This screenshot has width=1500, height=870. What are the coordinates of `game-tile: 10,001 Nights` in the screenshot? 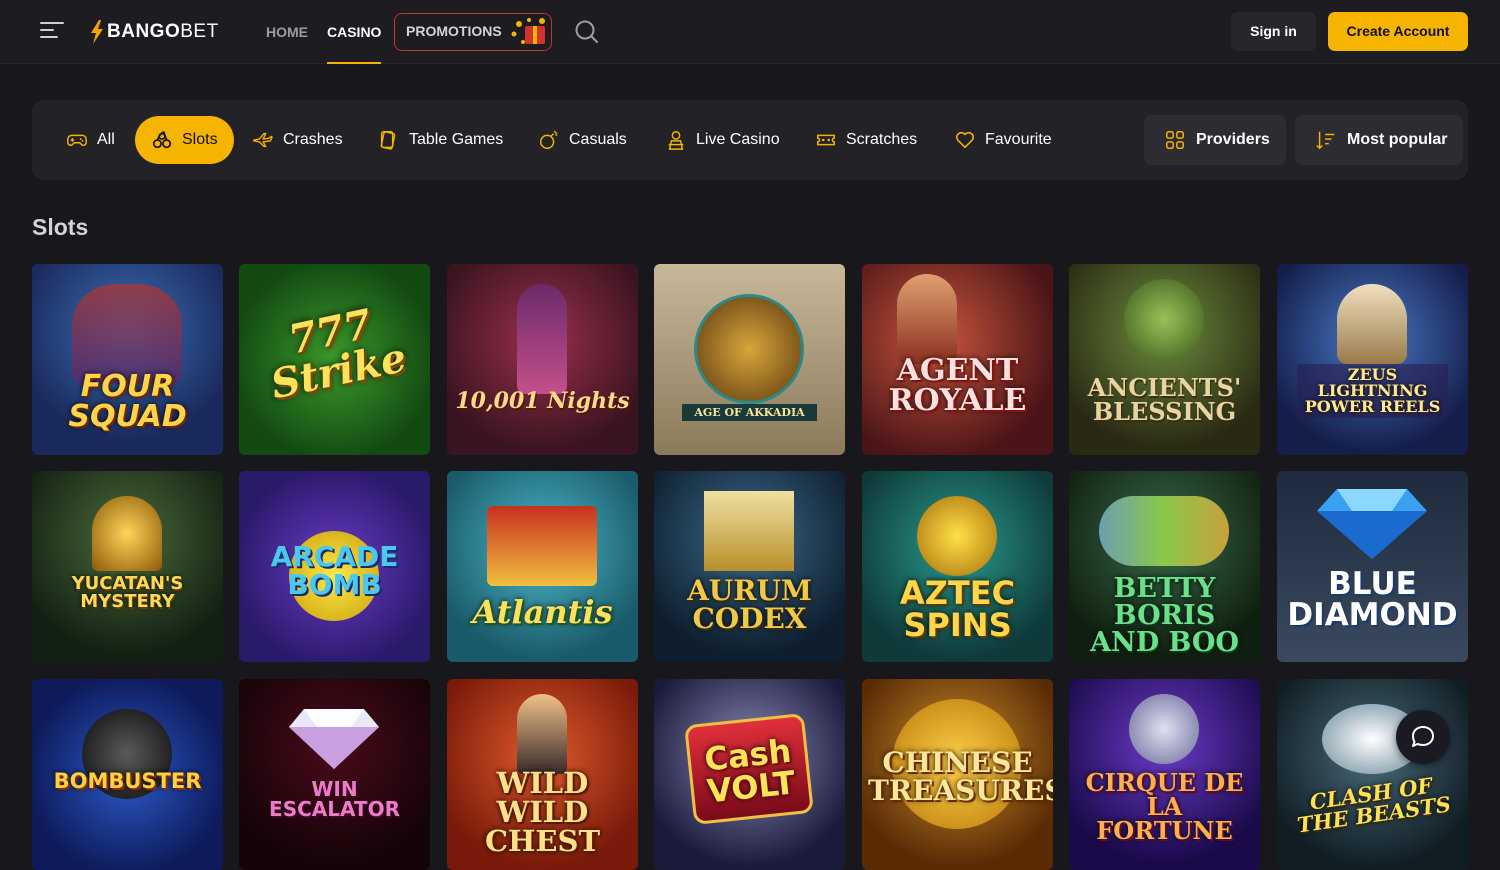 It's located at (542, 359).